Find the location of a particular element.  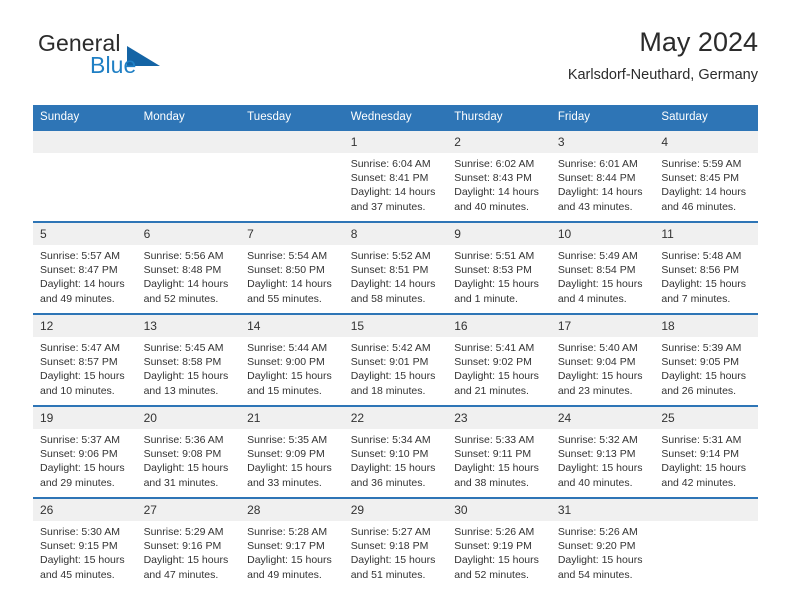

logo-text-blue: Blue is located at coordinates (113, 65).